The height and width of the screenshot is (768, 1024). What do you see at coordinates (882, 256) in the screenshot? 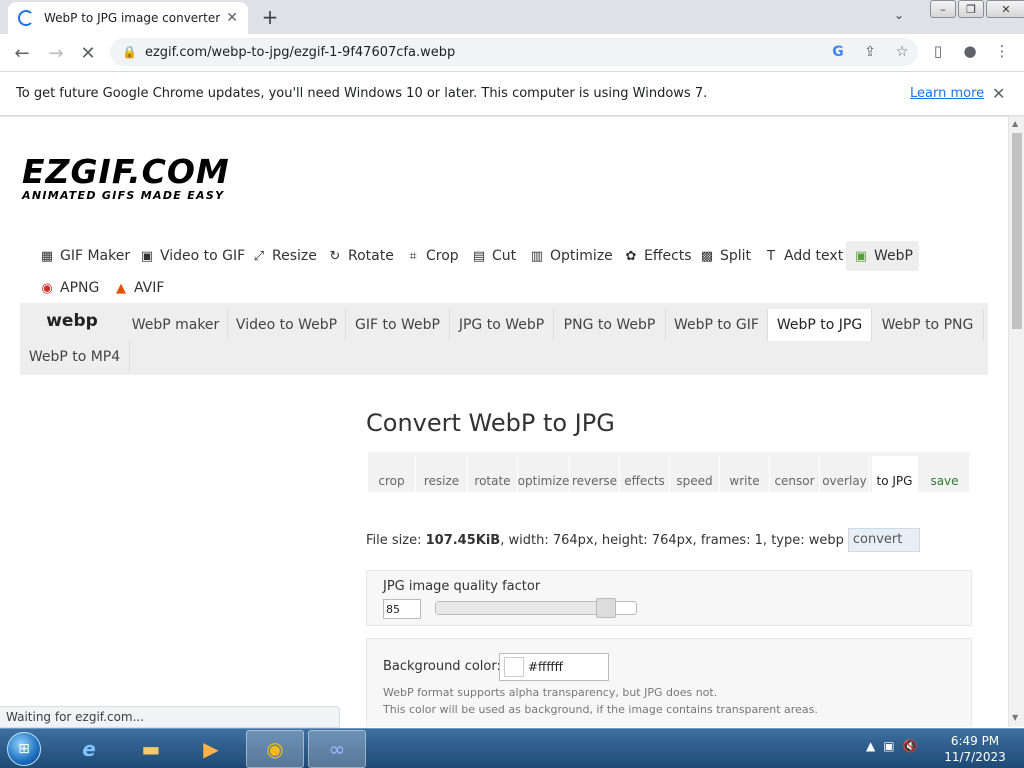
I see `nav-webp: ▣ WebP` at bounding box center [882, 256].